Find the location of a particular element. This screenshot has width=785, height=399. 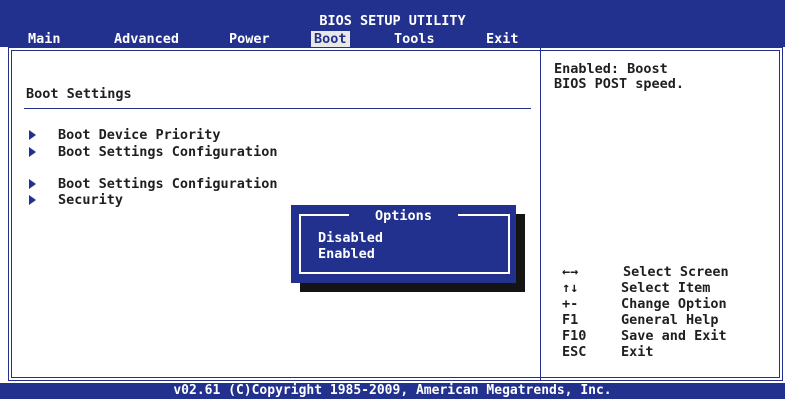

submenu-boot-settings-configuration: Boot Settings Configuration is located at coordinates (167, 152).